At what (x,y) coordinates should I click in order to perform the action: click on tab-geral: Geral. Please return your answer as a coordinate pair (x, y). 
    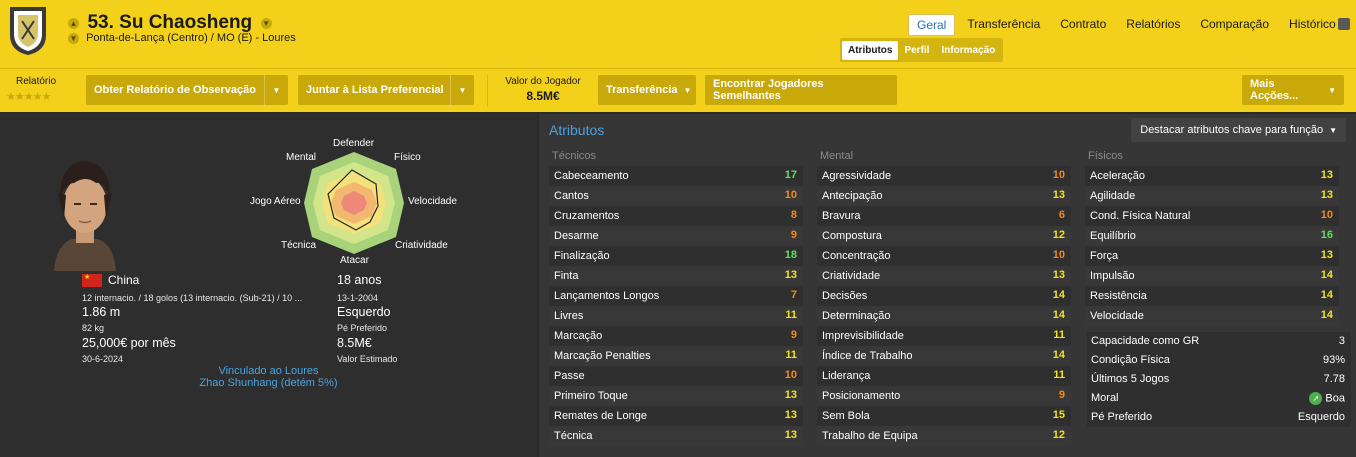
    Looking at the image, I should click on (932, 25).